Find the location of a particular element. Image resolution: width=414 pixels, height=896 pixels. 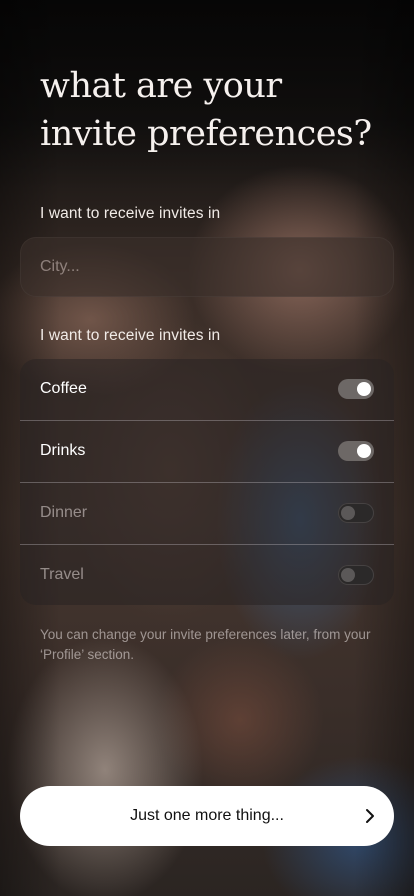

city-field is located at coordinates (207, 267).